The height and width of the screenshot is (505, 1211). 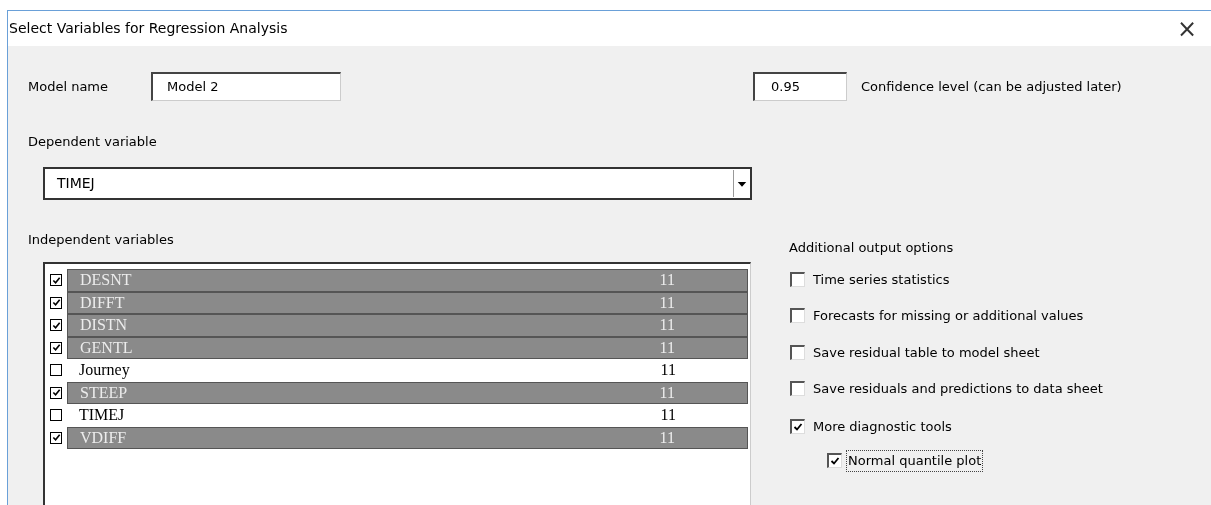 What do you see at coordinates (871, 248) in the screenshot?
I see `output-options-label: Additional output options` at bounding box center [871, 248].